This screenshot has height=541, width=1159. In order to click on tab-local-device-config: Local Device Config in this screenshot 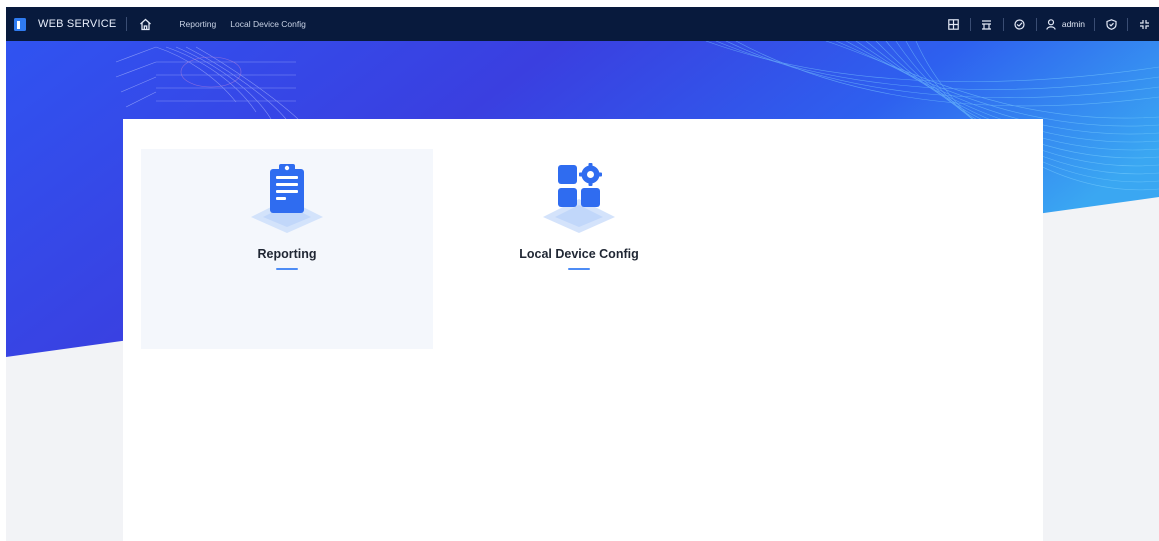, I will do `click(268, 24)`.